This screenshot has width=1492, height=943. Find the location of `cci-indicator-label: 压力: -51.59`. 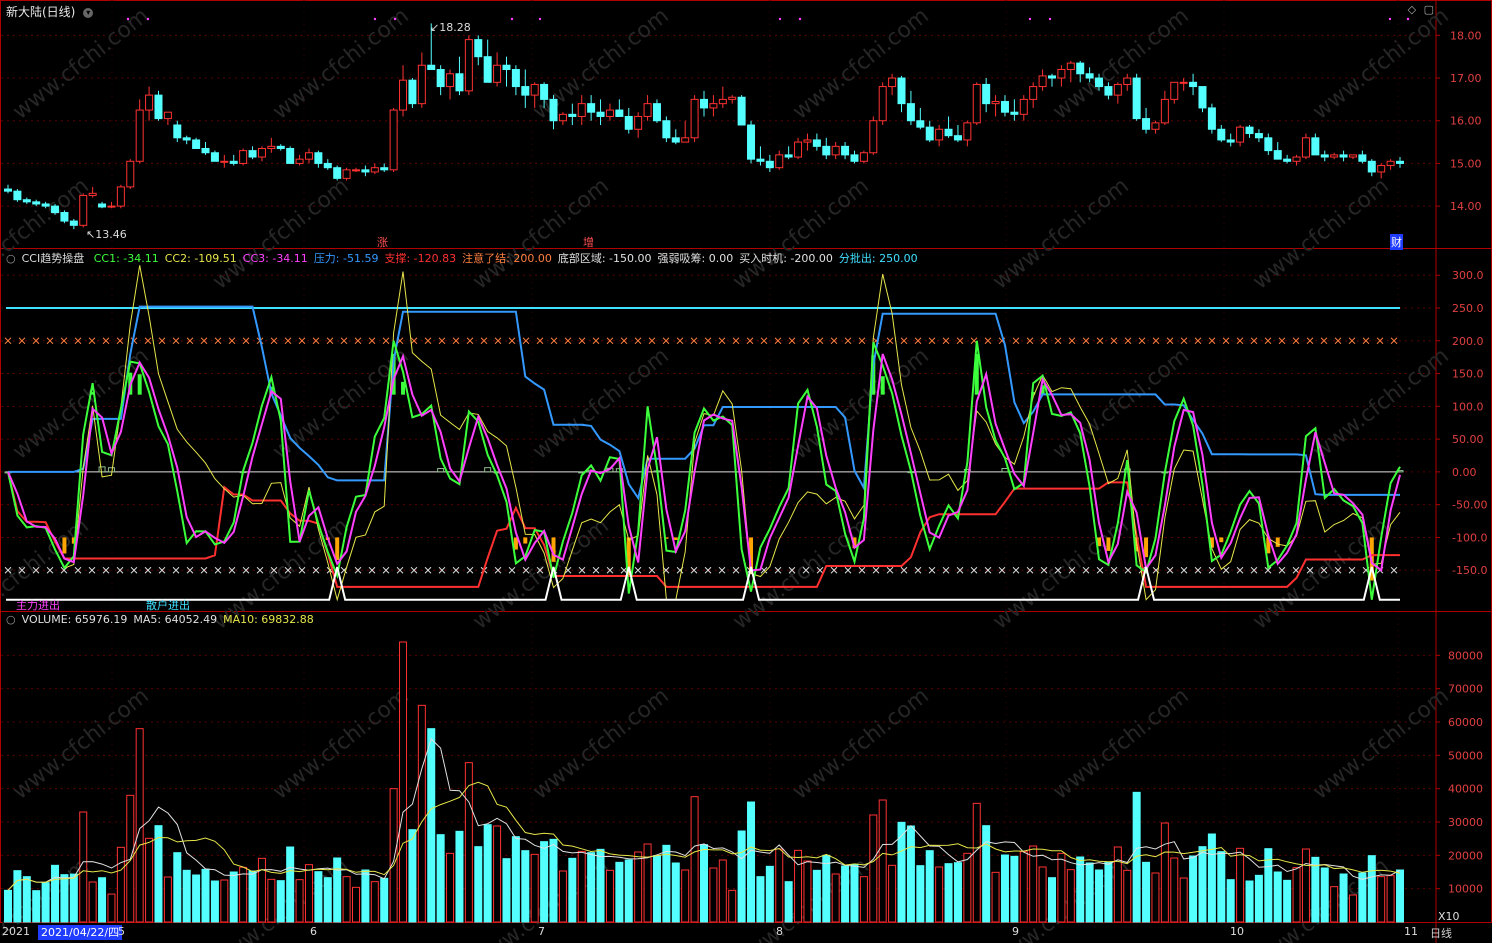

cci-indicator-label: 压力: -51.59 is located at coordinates (346, 258).